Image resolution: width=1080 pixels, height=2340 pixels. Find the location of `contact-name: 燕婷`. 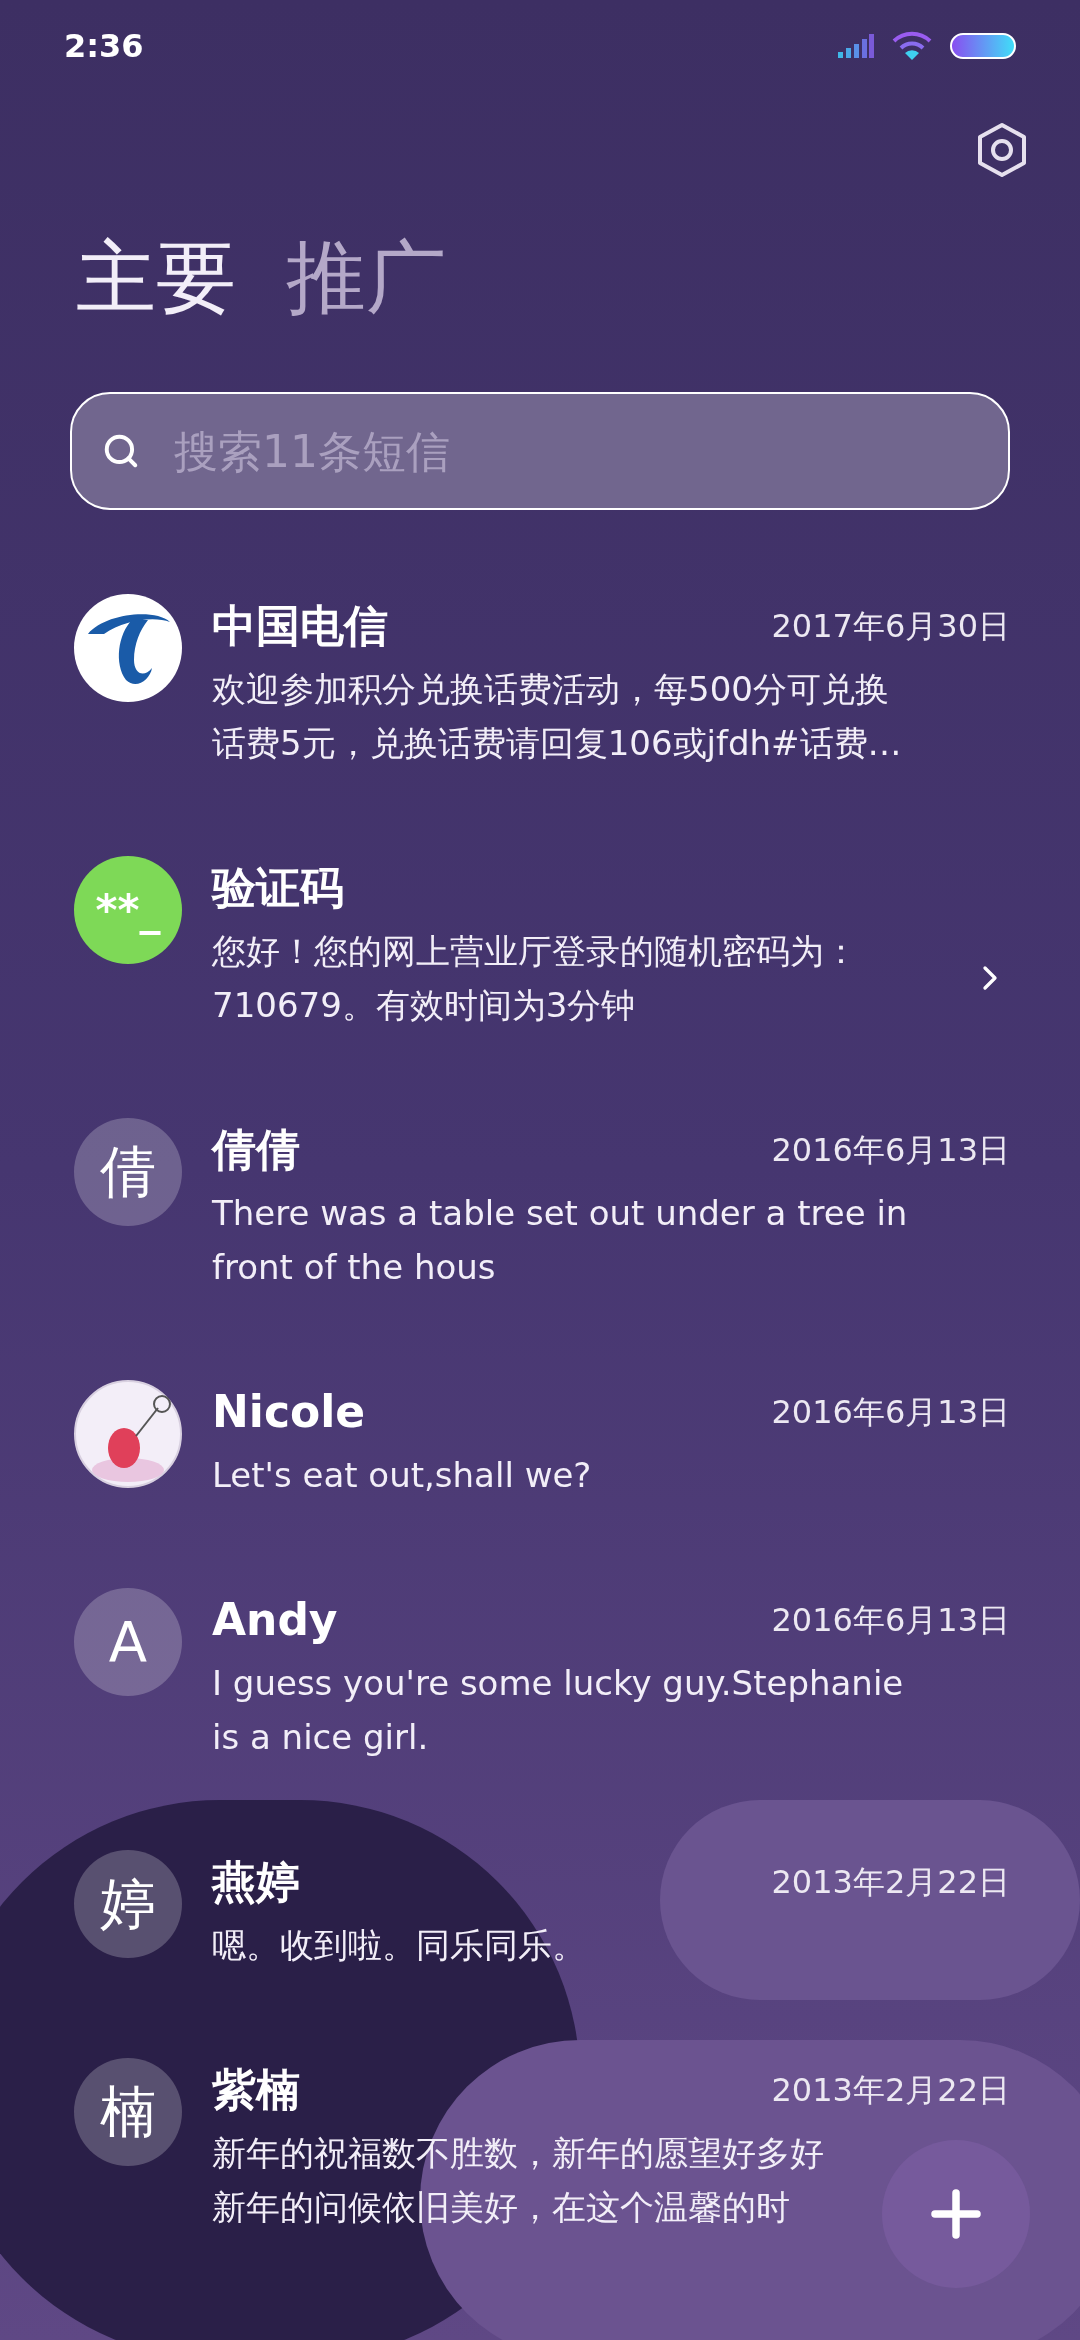

contact-name: 燕婷 is located at coordinates (256, 1882).